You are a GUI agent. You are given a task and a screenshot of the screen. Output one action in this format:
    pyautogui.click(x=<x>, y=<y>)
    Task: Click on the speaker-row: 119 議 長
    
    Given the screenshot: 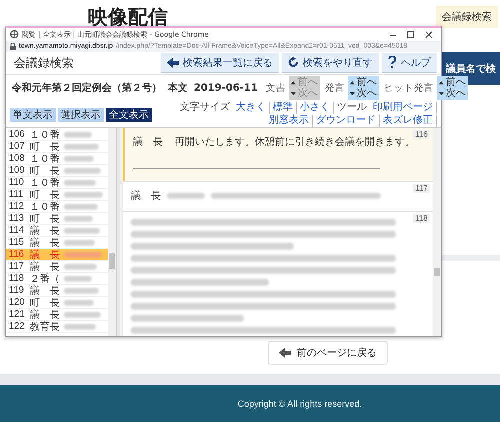 What is the action you would take?
    pyautogui.click(x=57, y=291)
    